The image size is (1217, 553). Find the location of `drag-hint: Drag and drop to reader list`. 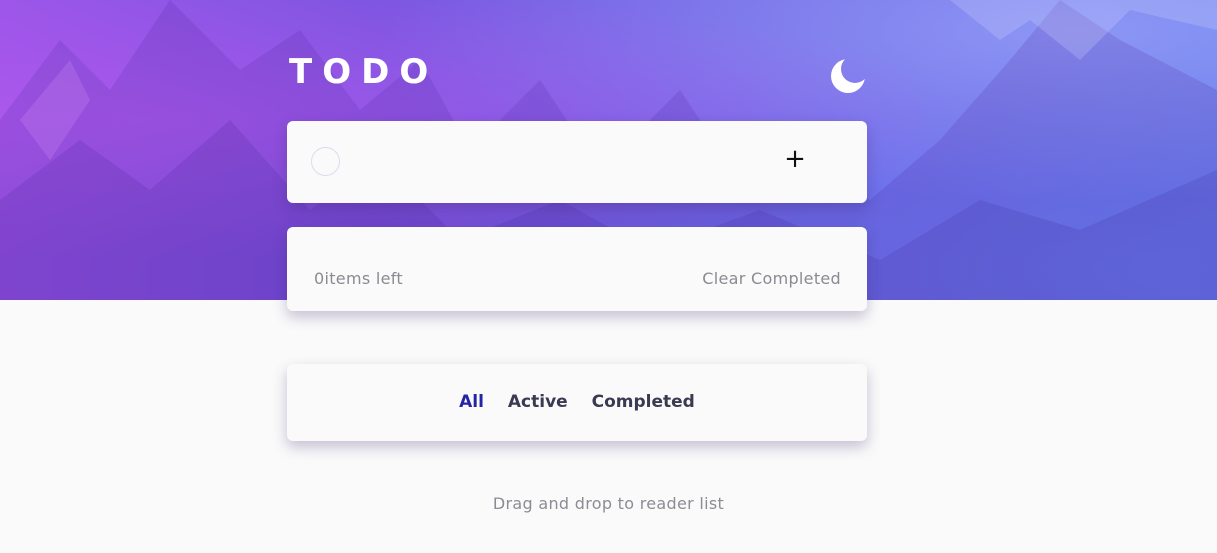

drag-hint: Drag and drop to reader list is located at coordinates (608, 503).